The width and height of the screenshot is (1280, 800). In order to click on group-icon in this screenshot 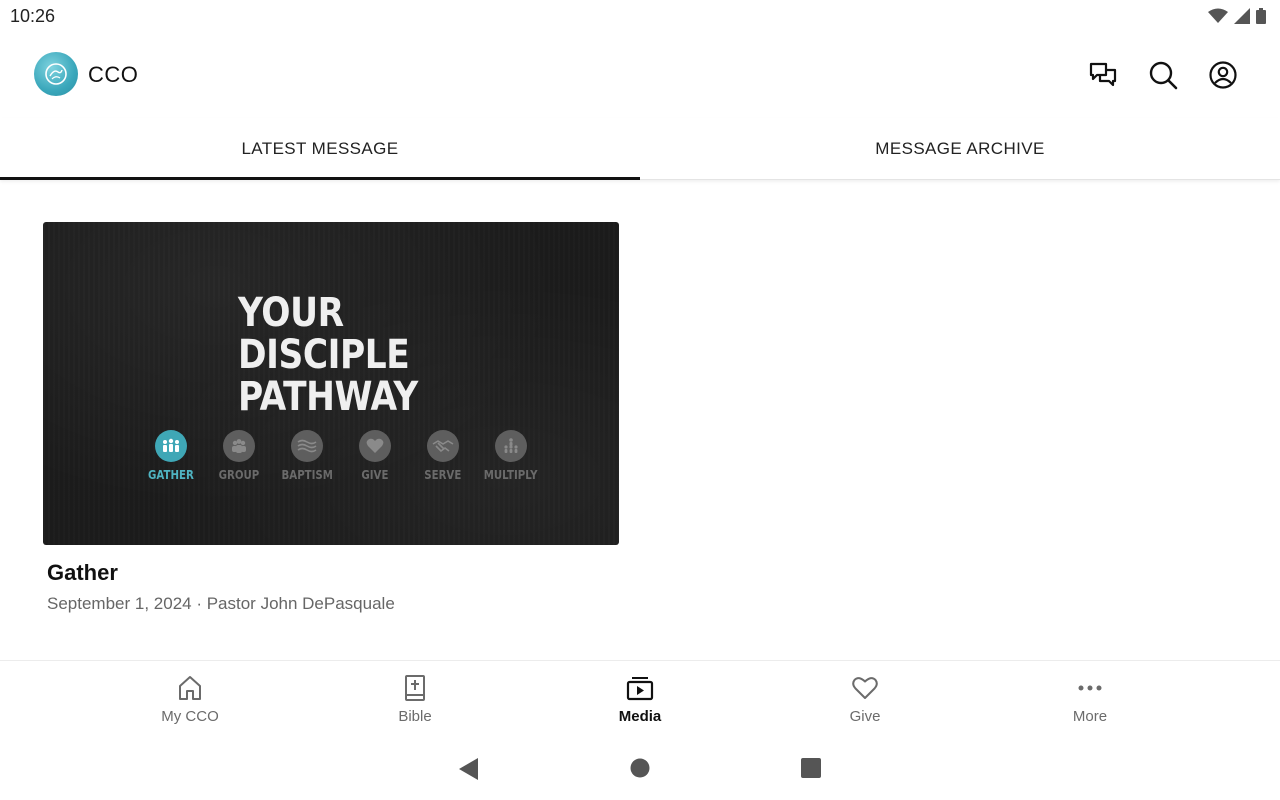, I will do `click(239, 446)`.